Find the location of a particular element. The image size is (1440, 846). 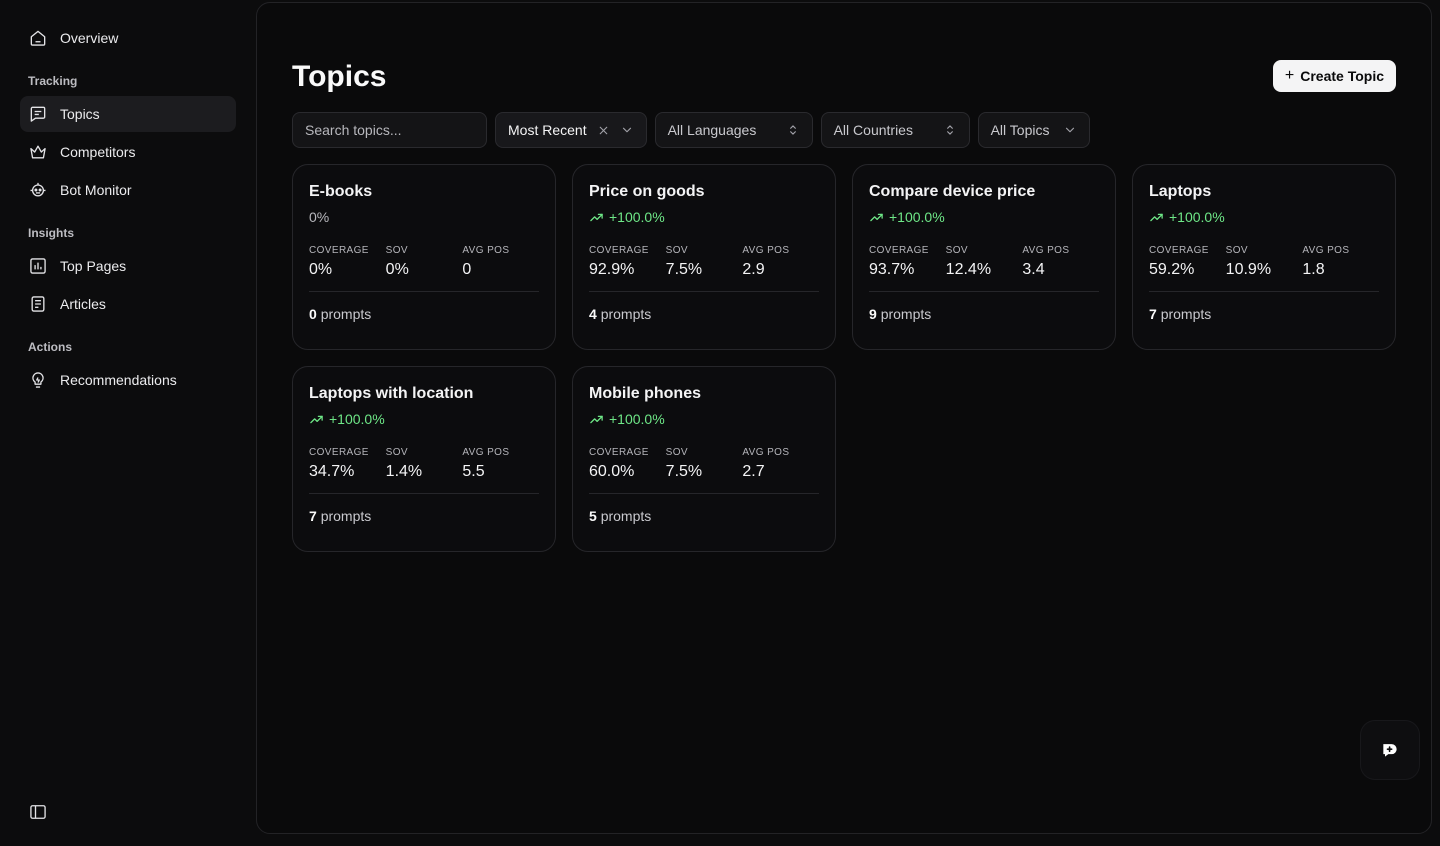

sort-select: Most Recent is located at coordinates (571, 130).